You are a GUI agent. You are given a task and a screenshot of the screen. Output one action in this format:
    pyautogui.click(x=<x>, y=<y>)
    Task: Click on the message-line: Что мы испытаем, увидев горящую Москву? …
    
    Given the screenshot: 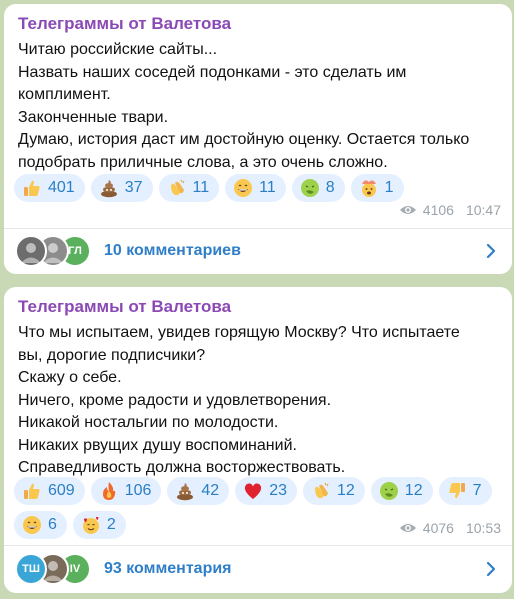 What is the action you would take?
    pyautogui.click(x=239, y=332)
    